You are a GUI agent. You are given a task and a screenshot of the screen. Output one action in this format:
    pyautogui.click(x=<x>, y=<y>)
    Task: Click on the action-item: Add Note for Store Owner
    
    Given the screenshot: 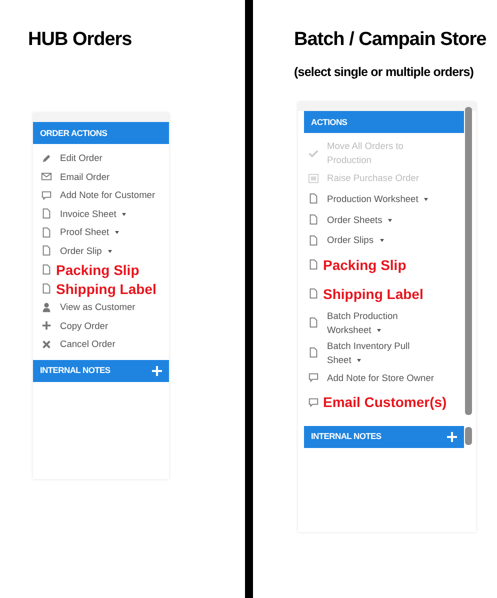 What is the action you would take?
    pyautogui.click(x=392, y=378)
    